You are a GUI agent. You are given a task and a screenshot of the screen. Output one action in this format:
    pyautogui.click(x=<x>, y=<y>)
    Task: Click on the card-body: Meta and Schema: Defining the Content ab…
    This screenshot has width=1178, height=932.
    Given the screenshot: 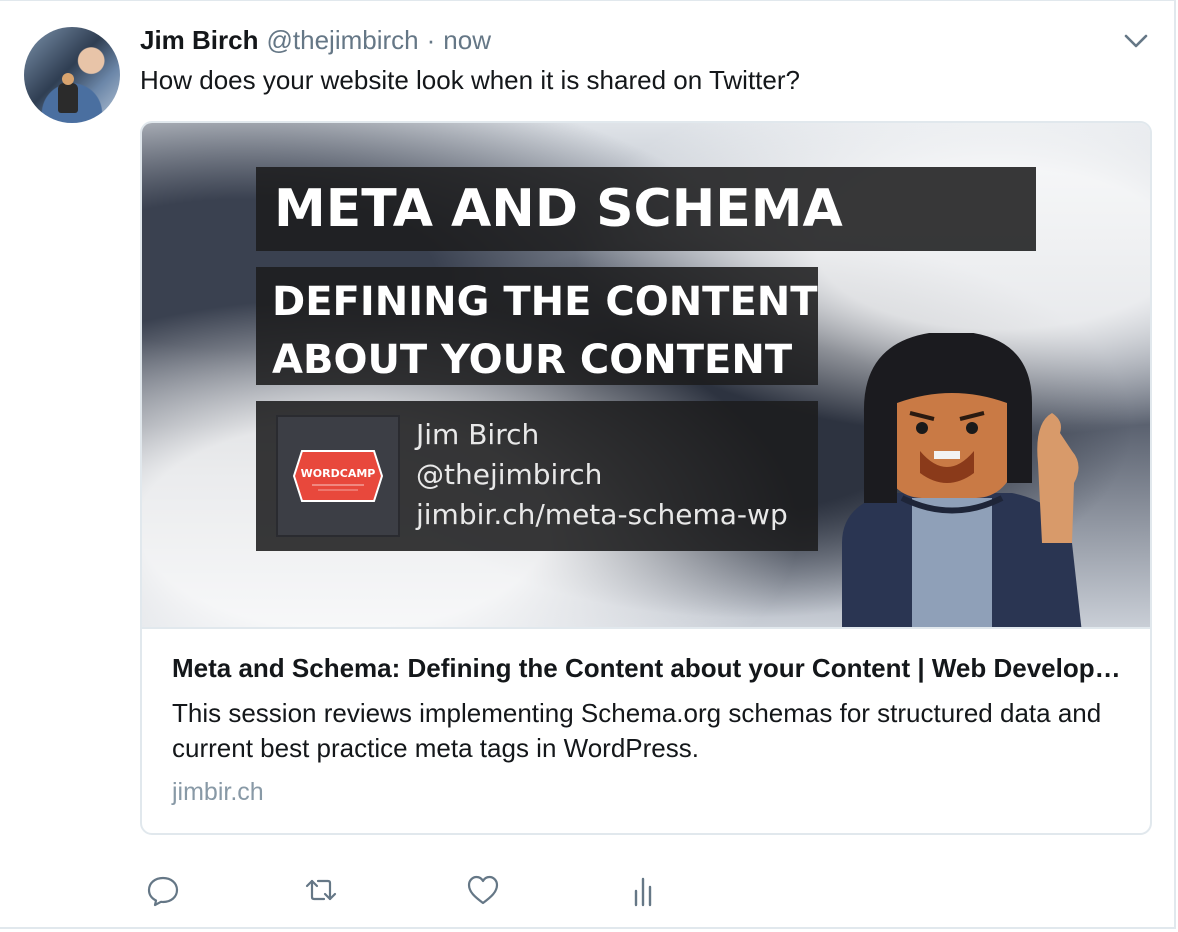 What is the action you would take?
    pyautogui.click(x=652, y=730)
    